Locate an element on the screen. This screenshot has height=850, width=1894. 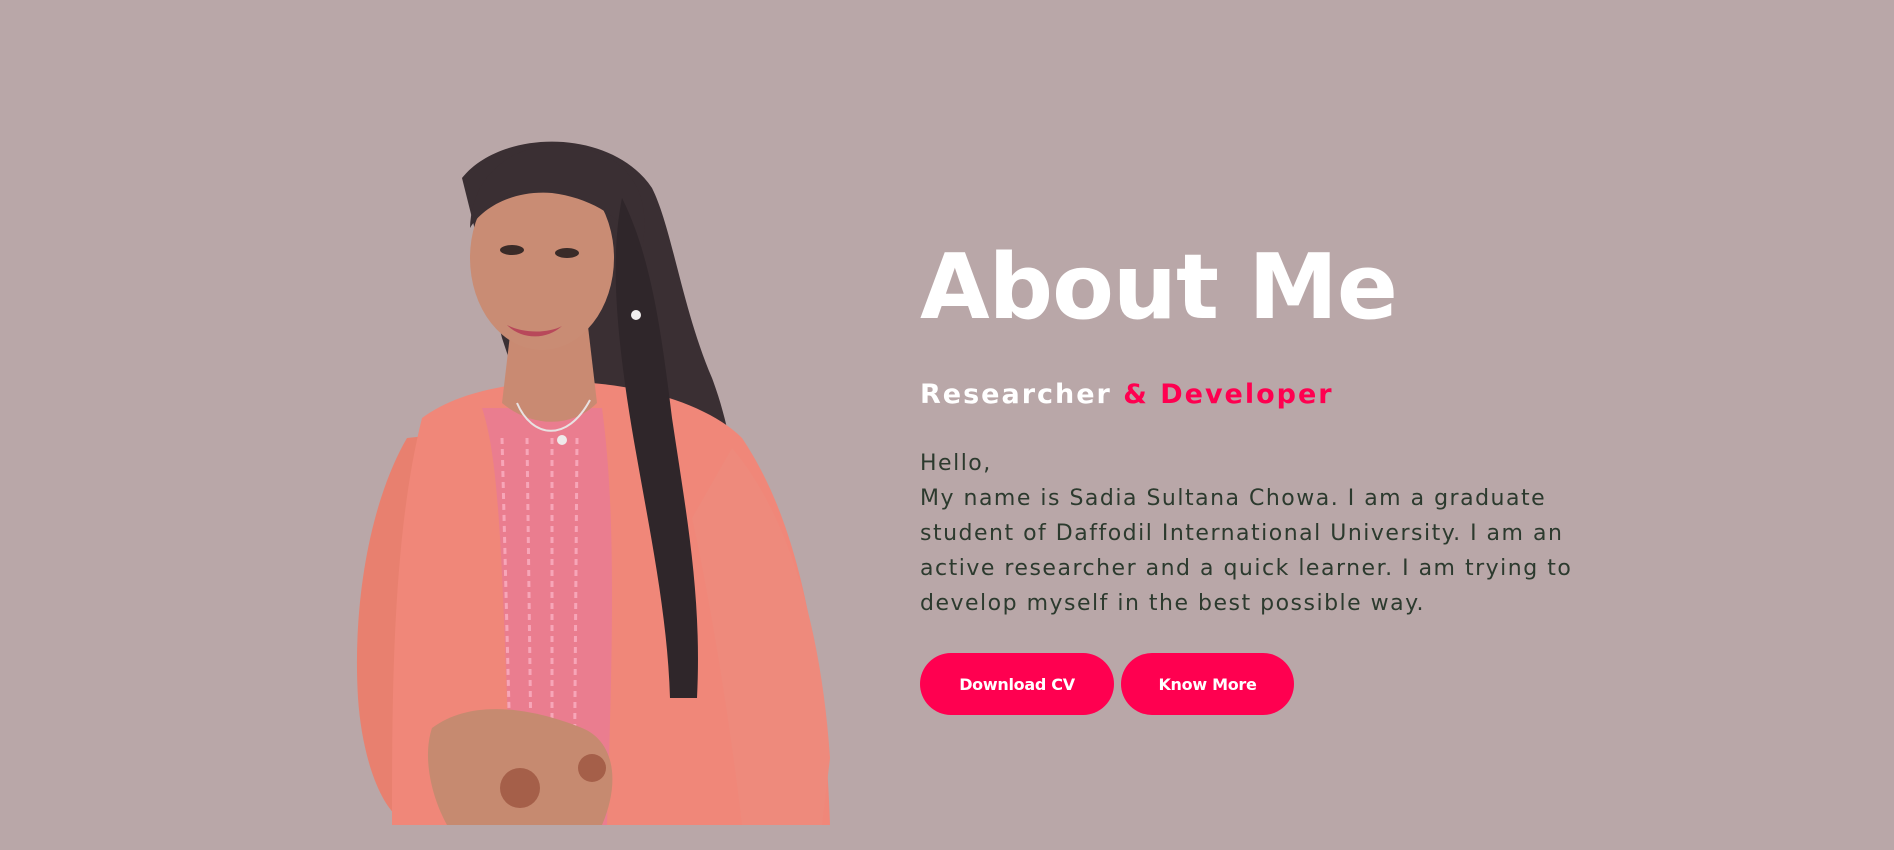
action-buttons: Download CV Know More is located at coordinates (1250, 684).